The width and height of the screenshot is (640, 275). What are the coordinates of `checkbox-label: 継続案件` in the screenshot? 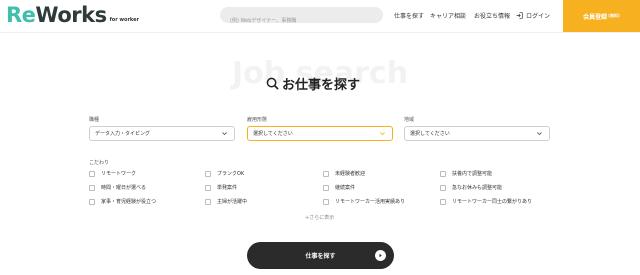 It's located at (345, 188).